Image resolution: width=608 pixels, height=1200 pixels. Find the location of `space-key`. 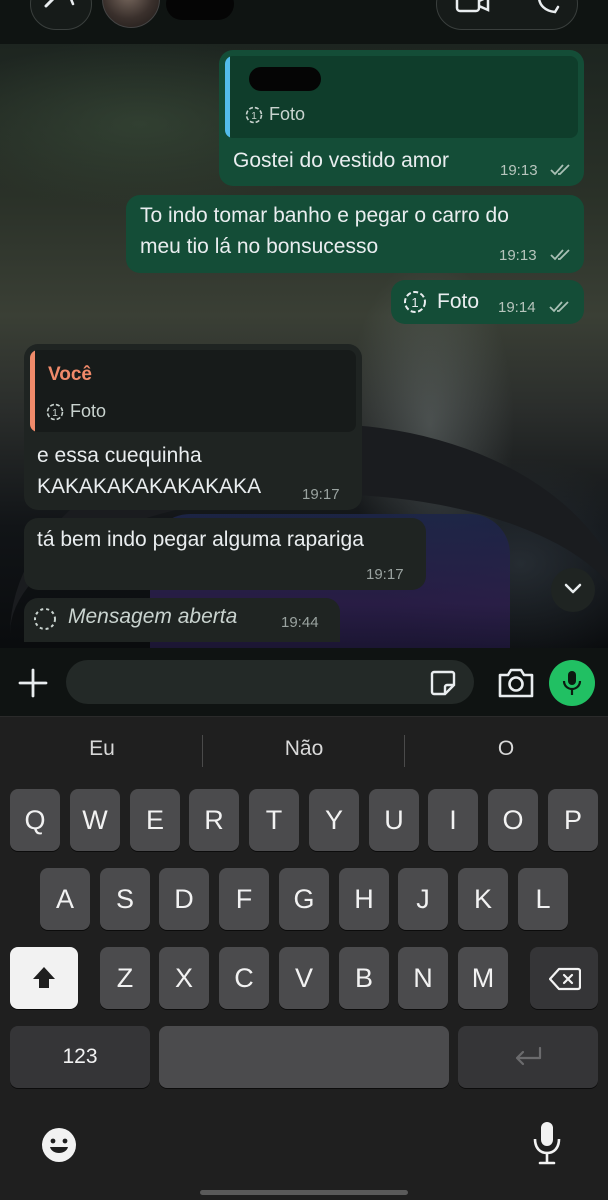

space-key is located at coordinates (304, 1057).